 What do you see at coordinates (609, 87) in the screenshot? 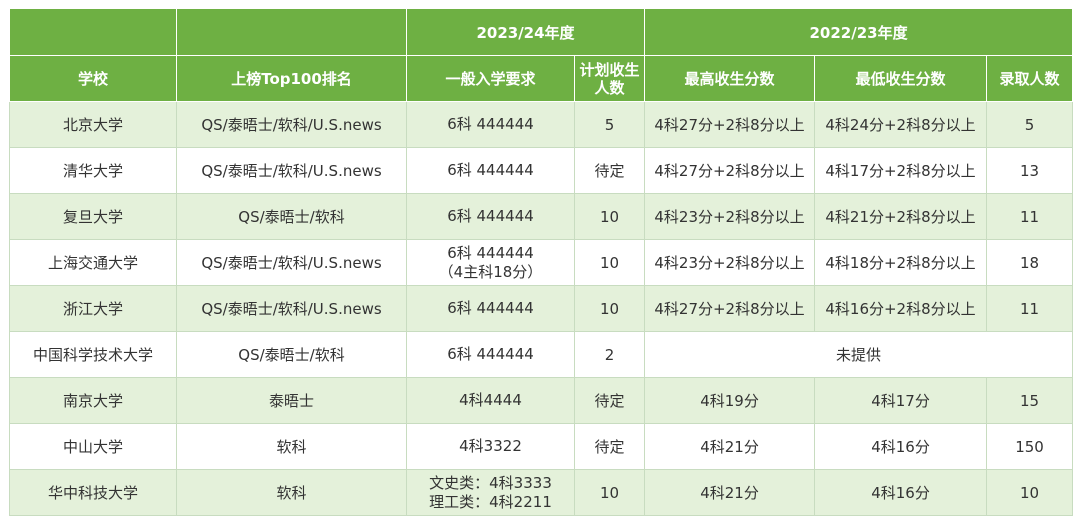
I see `col-header-plan-line2: 人数` at bounding box center [609, 87].